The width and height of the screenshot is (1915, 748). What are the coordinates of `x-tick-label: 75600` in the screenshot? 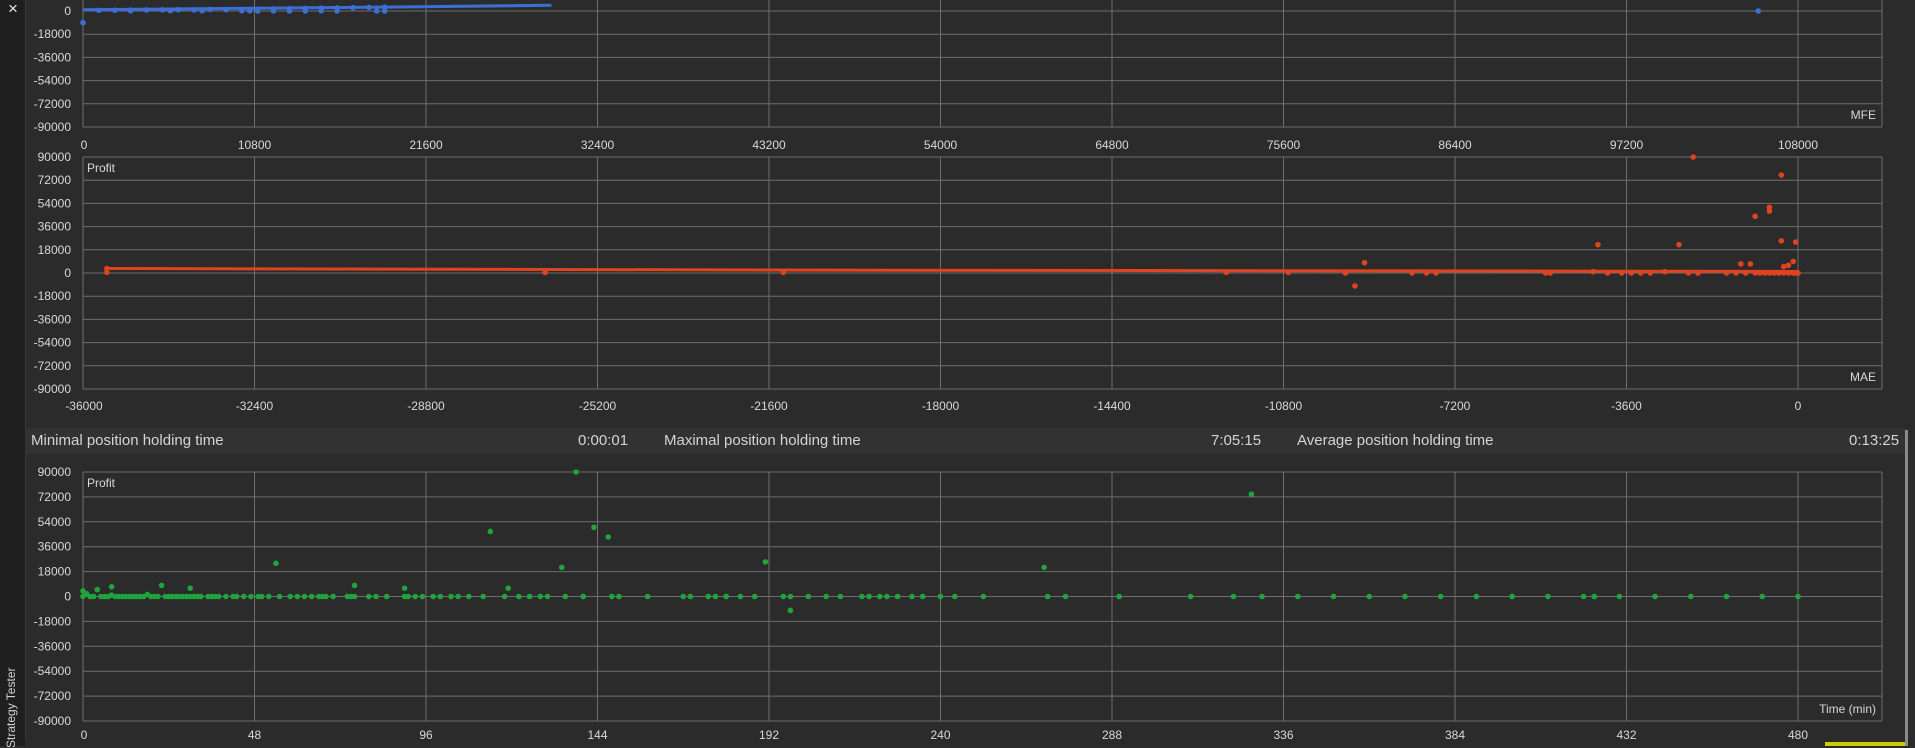 It's located at (1284, 145).